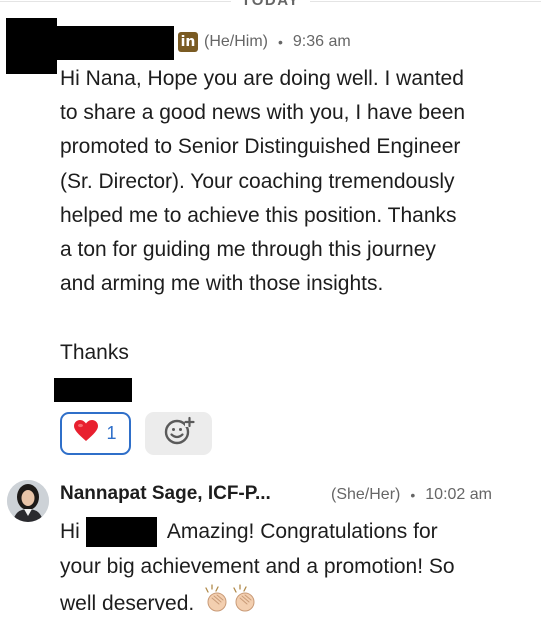  Describe the element at coordinates (127, 604) in the screenshot. I see `reply-line-text: well deserved.` at that location.